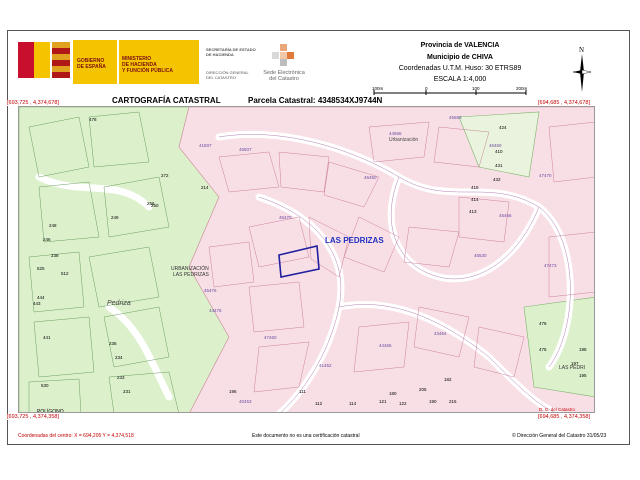 The image size is (640, 480). Describe the element at coordinates (557, 409) in the screenshot. I see `dg-catastro-label: D. G. del Catastro` at that location.